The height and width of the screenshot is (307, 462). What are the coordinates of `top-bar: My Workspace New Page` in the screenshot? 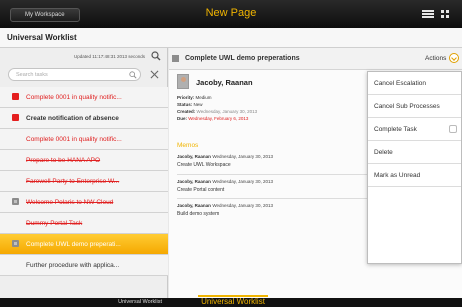 It's located at (231, 14).